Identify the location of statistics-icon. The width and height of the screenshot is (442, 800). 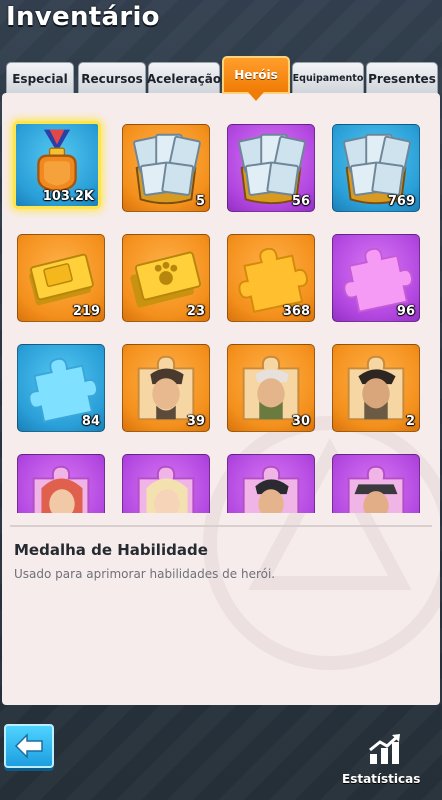
(385, 749).